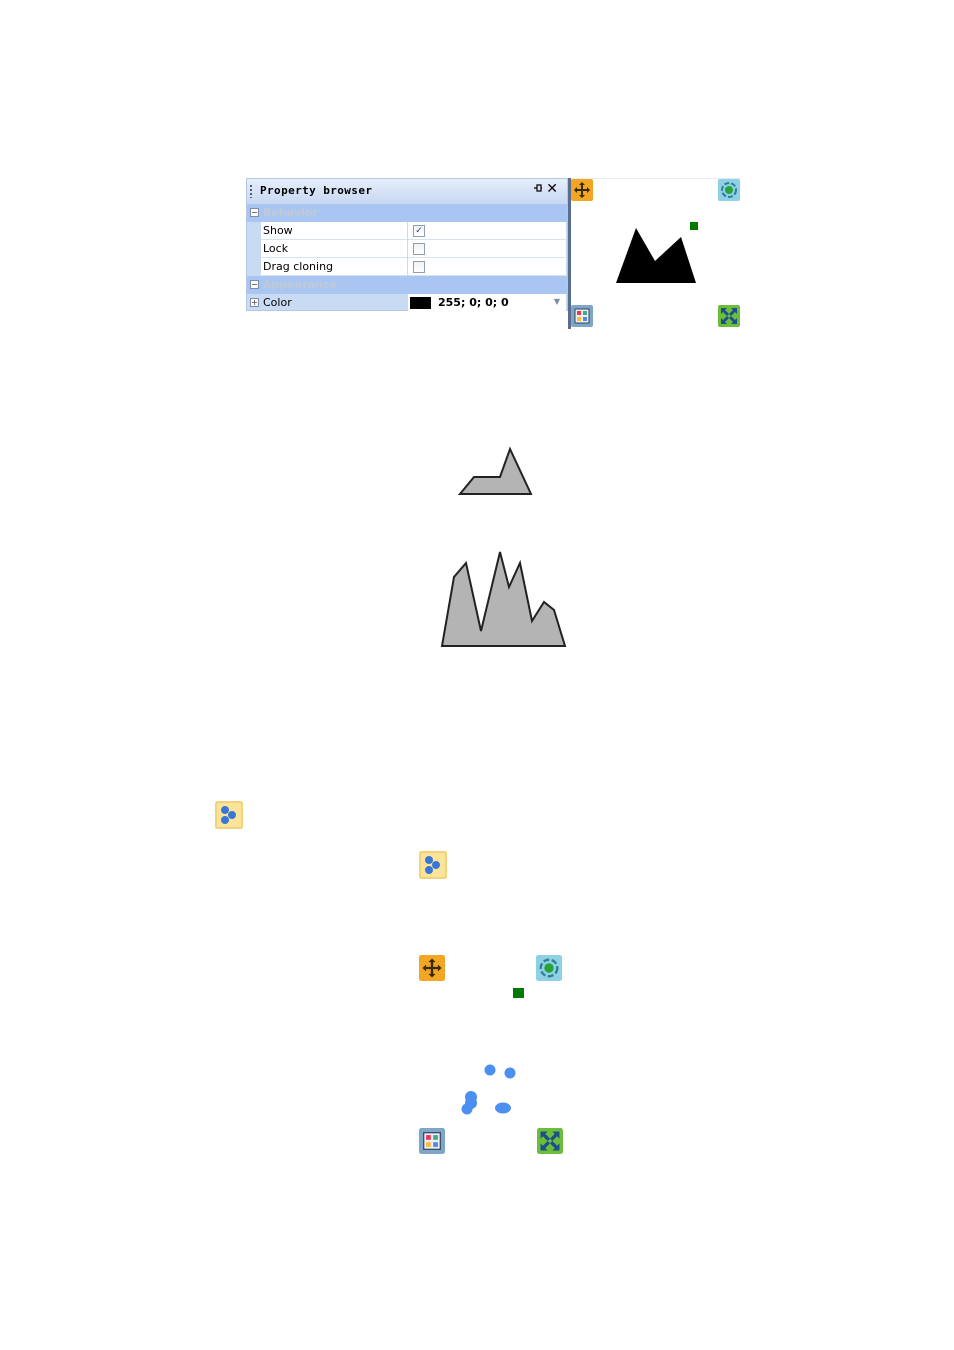 This screenshot has height=1350, width=954. What do you see at coordinates (291, 212) in the screenshot?
I see `category-label: Behavior` at bounding box center [291, 212].